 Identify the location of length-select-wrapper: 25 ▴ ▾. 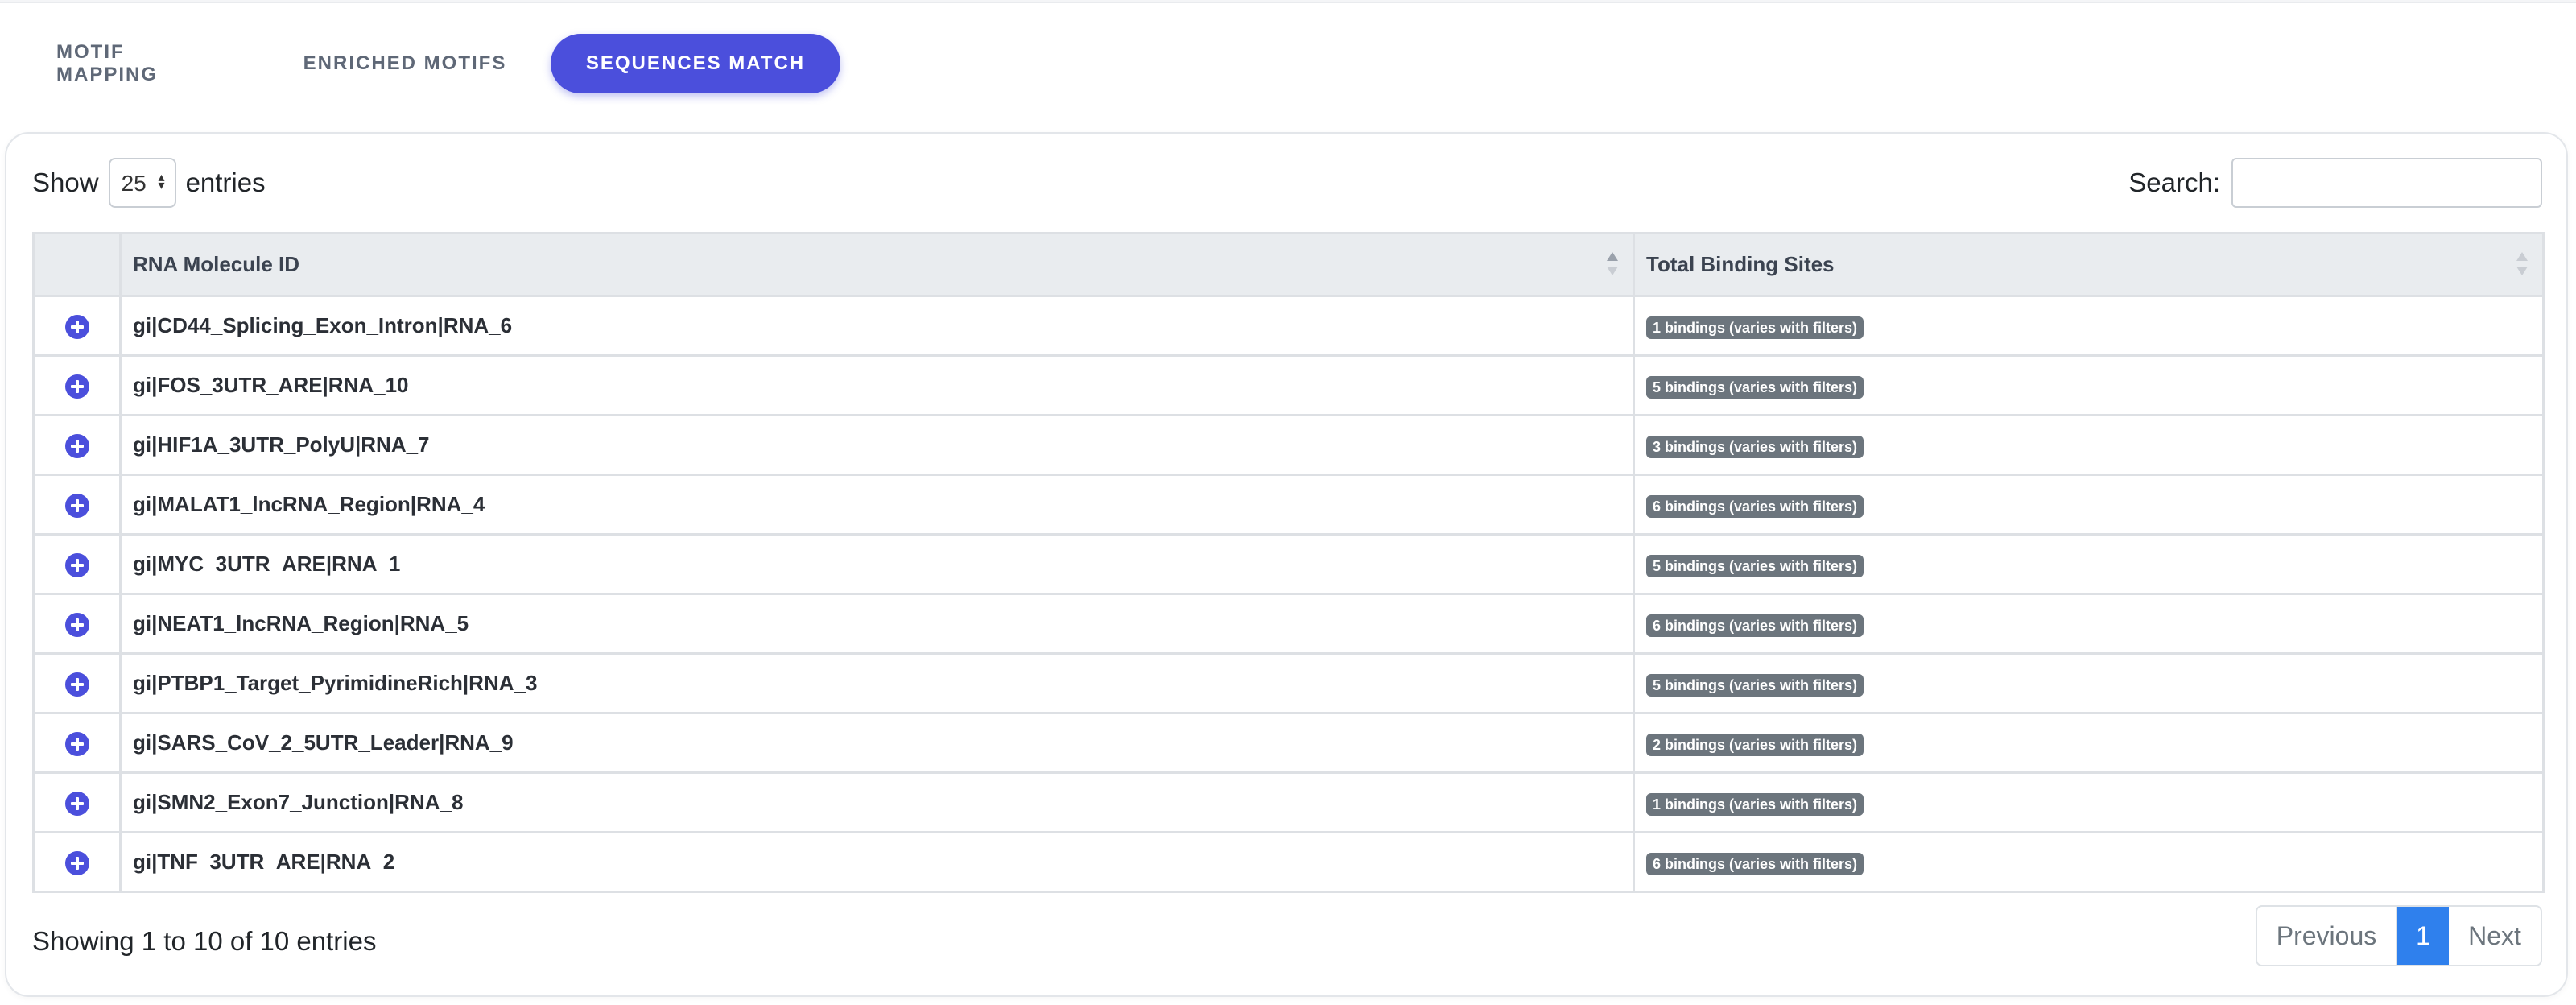
(142, 183).